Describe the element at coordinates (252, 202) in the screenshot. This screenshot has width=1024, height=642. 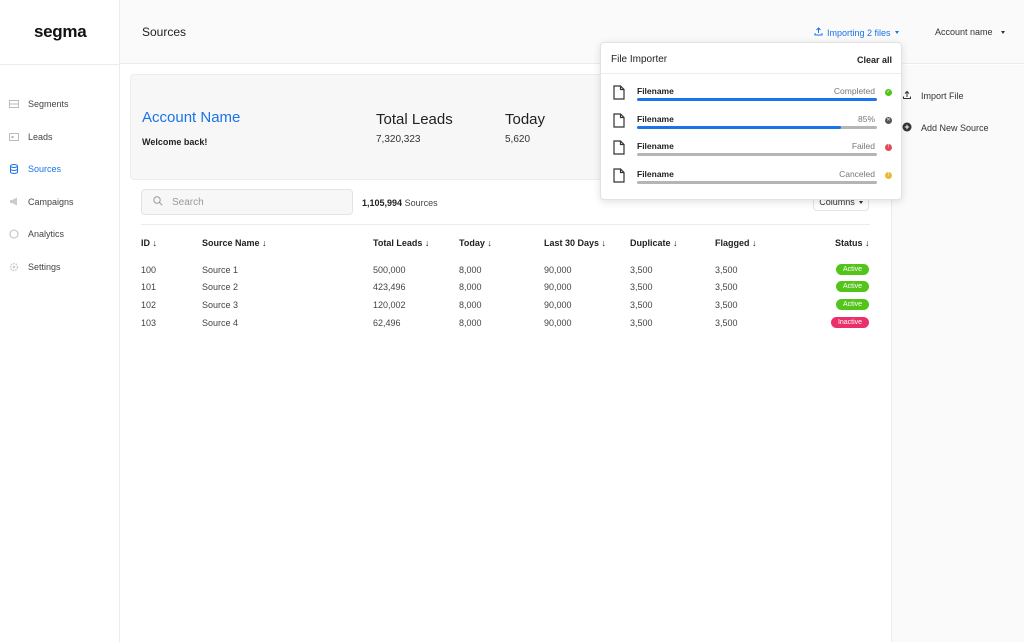
I see `search-input` at that location.